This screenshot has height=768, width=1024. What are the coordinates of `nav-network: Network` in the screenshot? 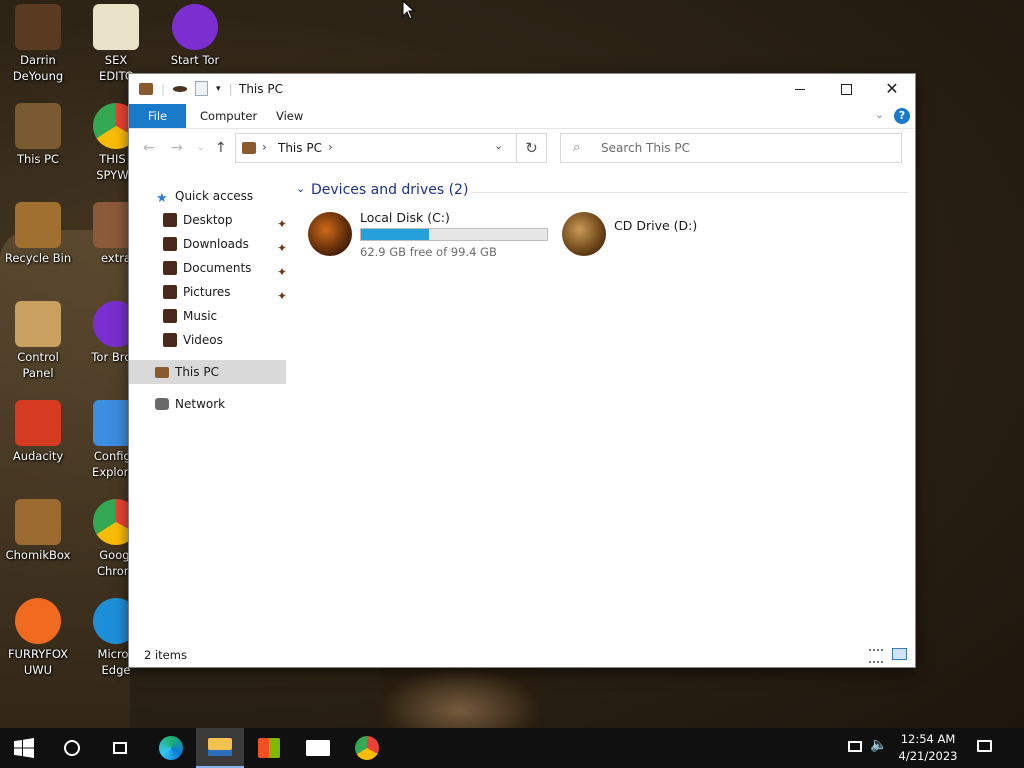 It's located at (209, 404).